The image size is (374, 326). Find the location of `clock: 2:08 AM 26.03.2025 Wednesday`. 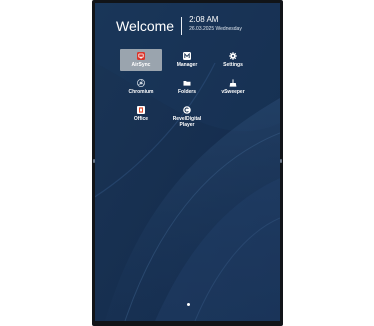

clock: 2:08 AM 26.03.2025 Wednesday is located at coordinates (215, 24).